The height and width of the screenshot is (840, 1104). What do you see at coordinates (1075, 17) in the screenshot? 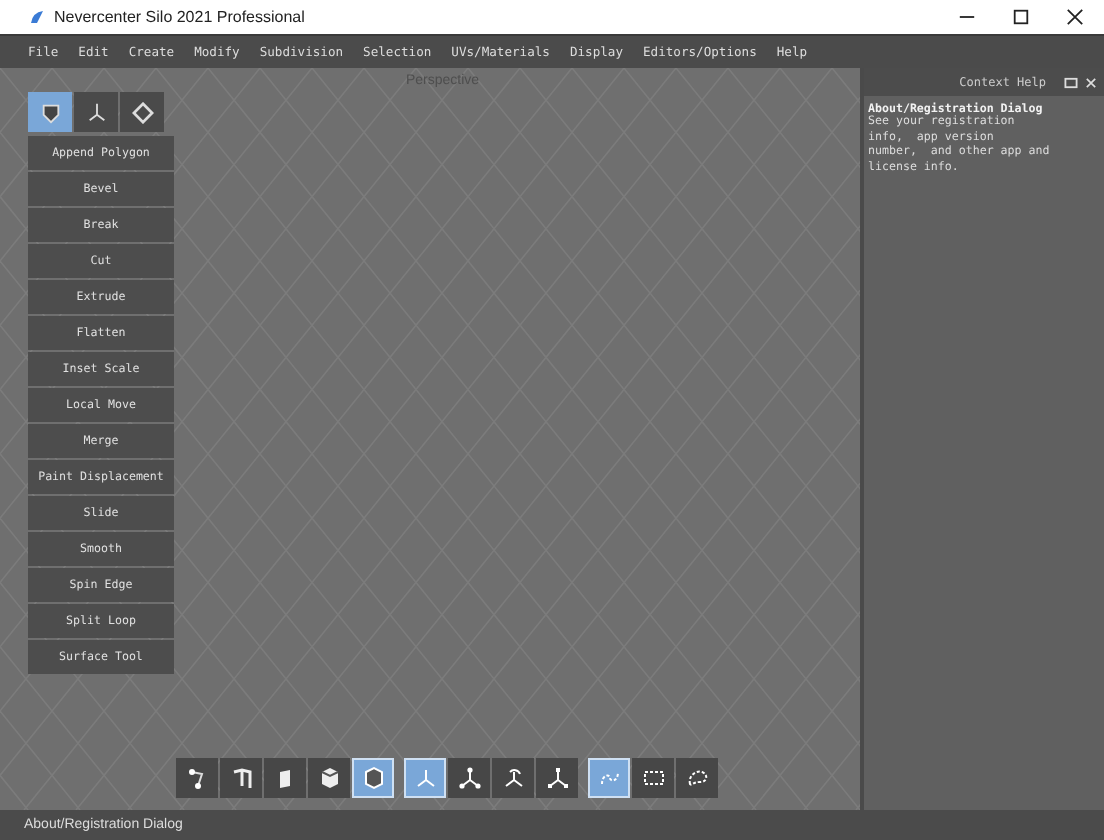
I see `close-icon` at bounding box center [1075, 17].